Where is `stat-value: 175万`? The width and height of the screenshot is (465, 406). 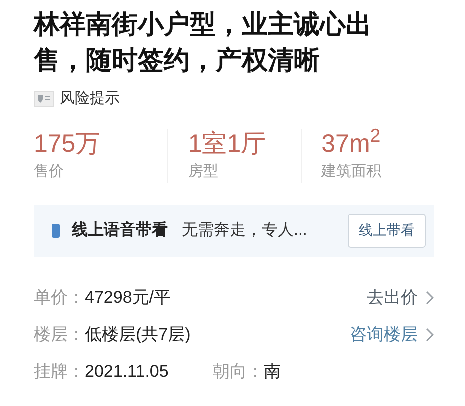 stat-value: 175万 is located at coordinates (68, 143).